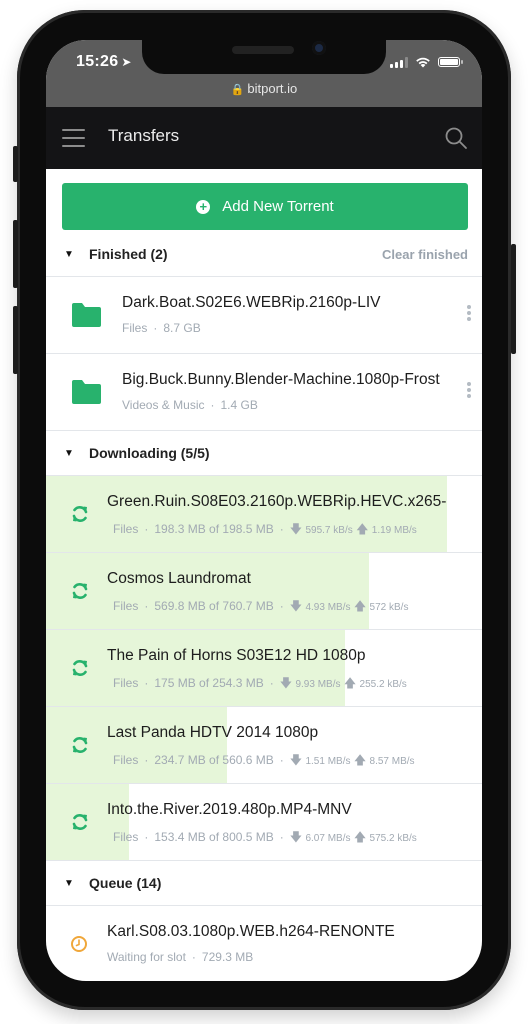  Describe the element at coordinates (128, 254) in the screenshot. I see `section-title: Finished (2)` at that location.